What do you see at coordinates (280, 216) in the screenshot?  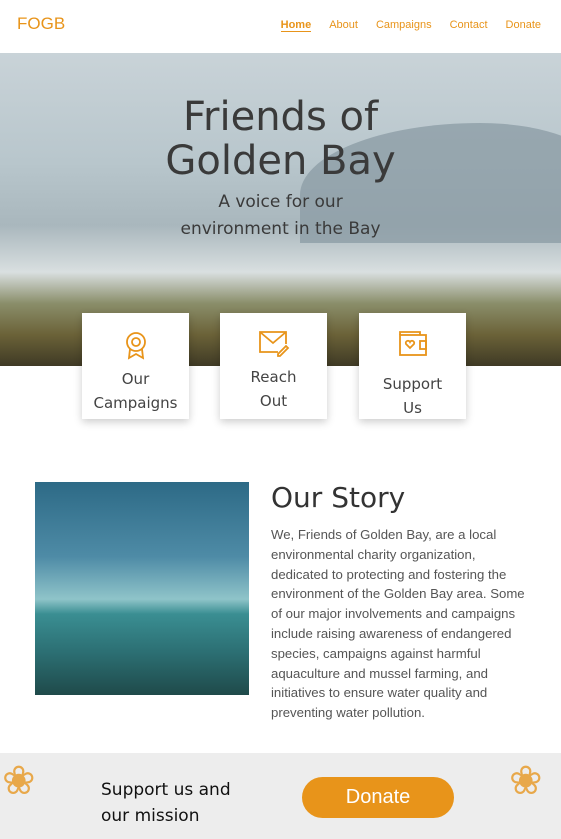 I see `hero-subtitle: A voice for our environment in the Bay` at bounding box center [280, 216].